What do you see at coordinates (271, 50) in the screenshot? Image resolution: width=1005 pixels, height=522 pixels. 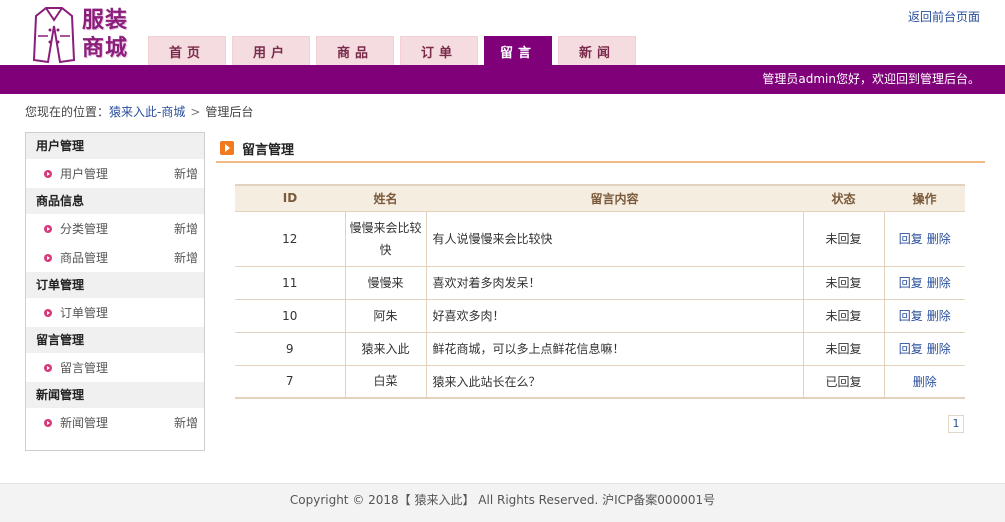 I see `tab-users: 用户` at bounding box center [271, 50].